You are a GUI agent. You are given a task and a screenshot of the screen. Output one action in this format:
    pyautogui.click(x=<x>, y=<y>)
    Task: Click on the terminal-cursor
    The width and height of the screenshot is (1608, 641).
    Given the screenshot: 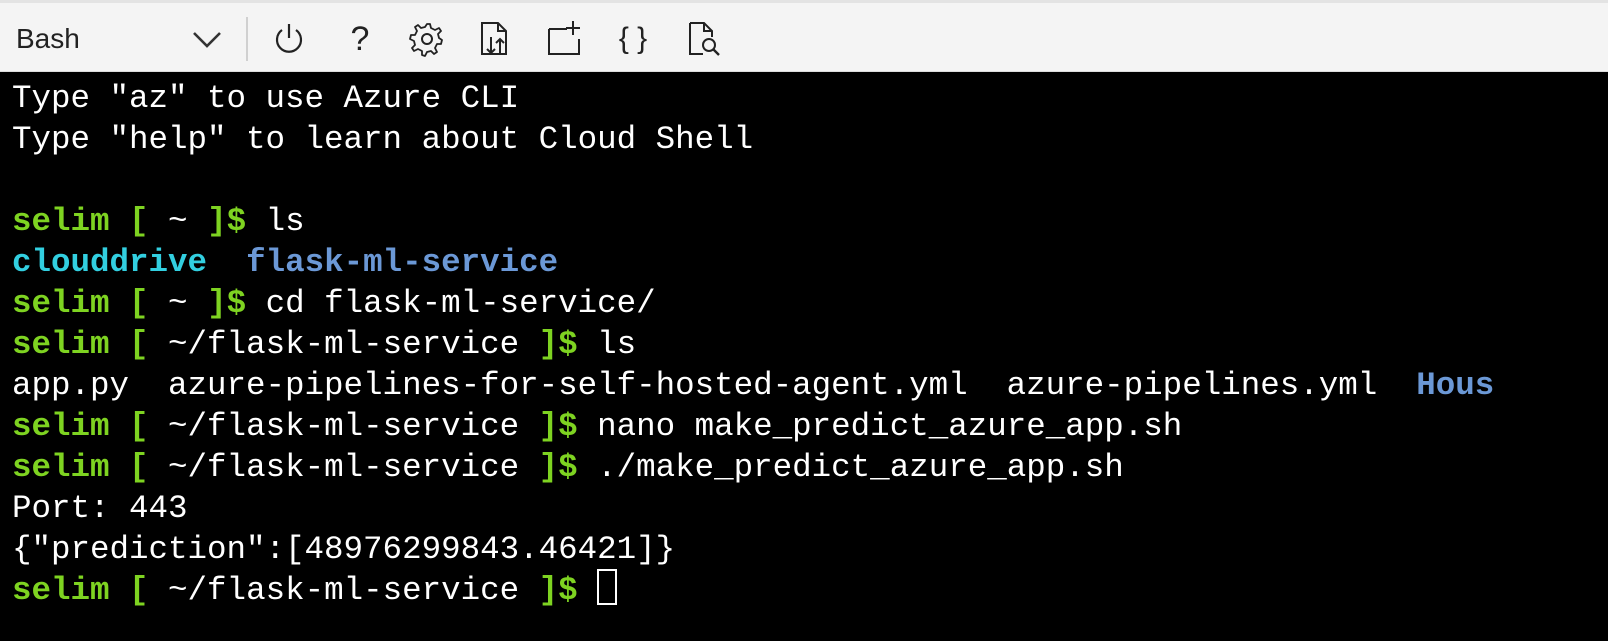 What is the action you would take?
    pyautogui.click(x=607, y=587)
    